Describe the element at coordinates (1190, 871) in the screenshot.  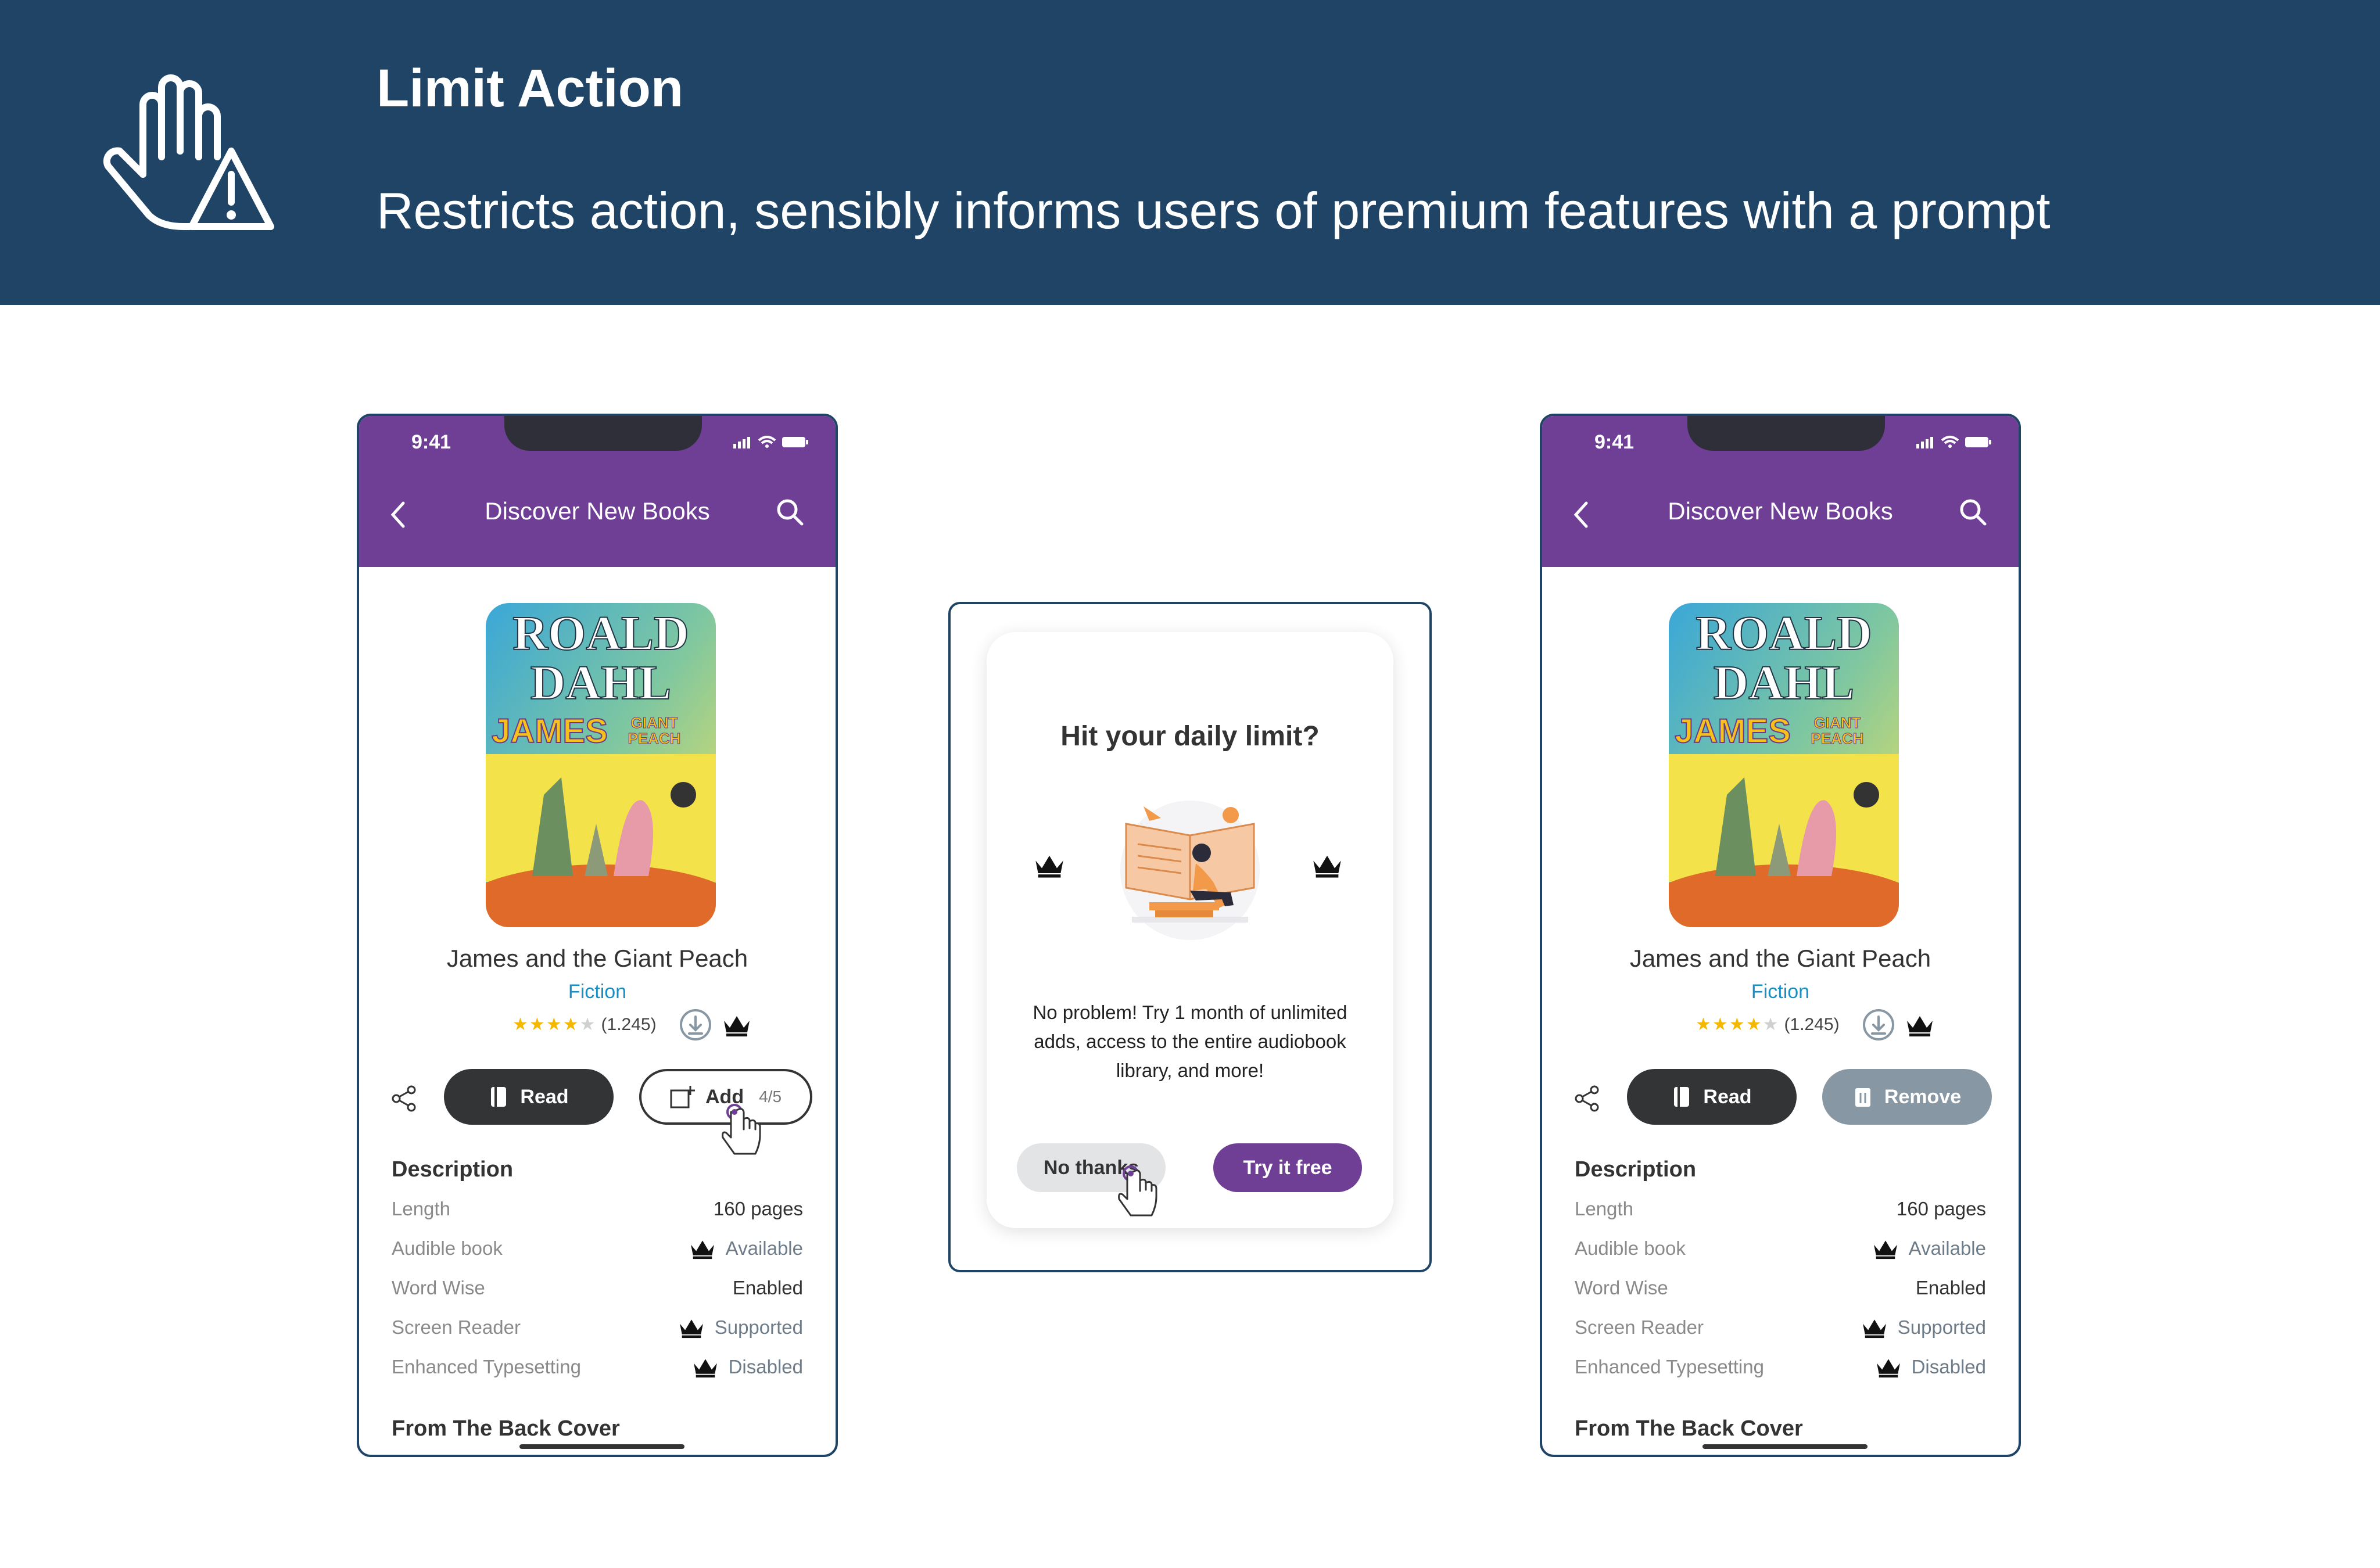
I see `reading-illustration-icon` at that location.